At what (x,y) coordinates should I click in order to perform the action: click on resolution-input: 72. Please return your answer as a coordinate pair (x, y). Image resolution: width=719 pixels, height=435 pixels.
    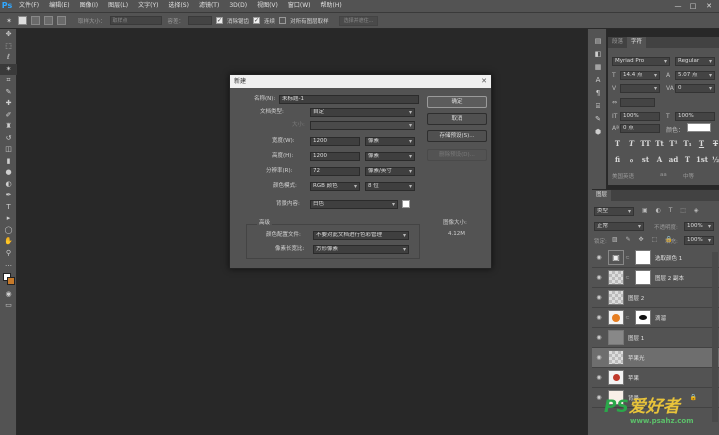
    Looking at the image, I should click on (335, 171).